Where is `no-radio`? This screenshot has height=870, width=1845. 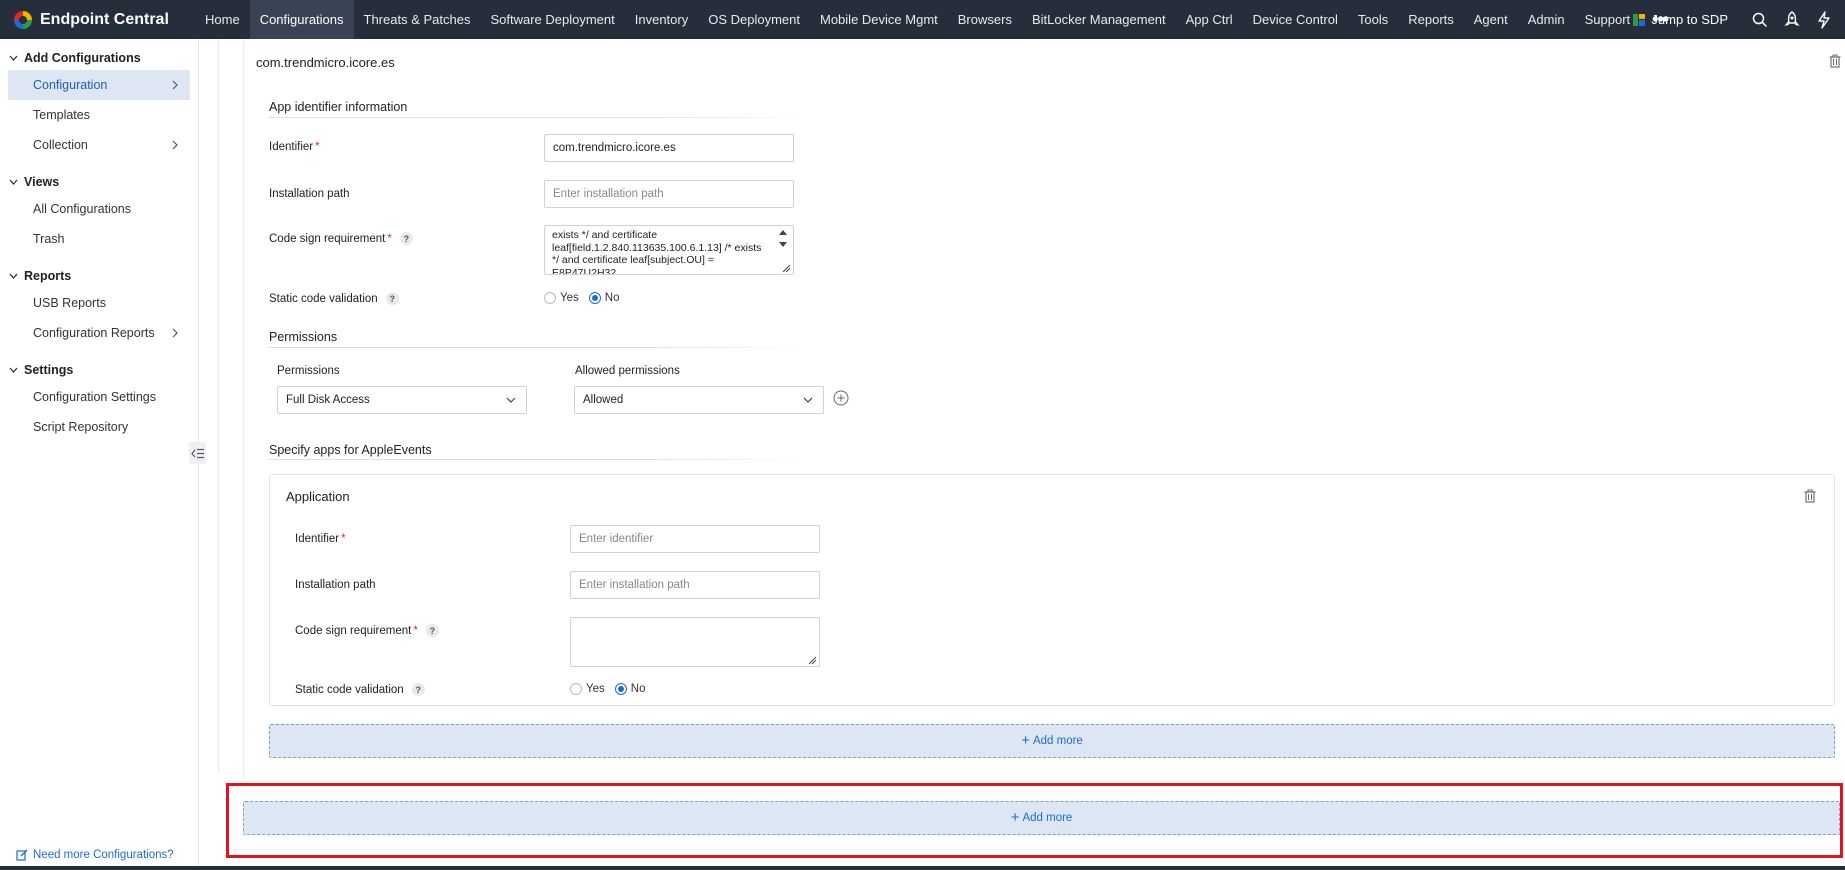
no-radio is located at coordinates (594, 298).